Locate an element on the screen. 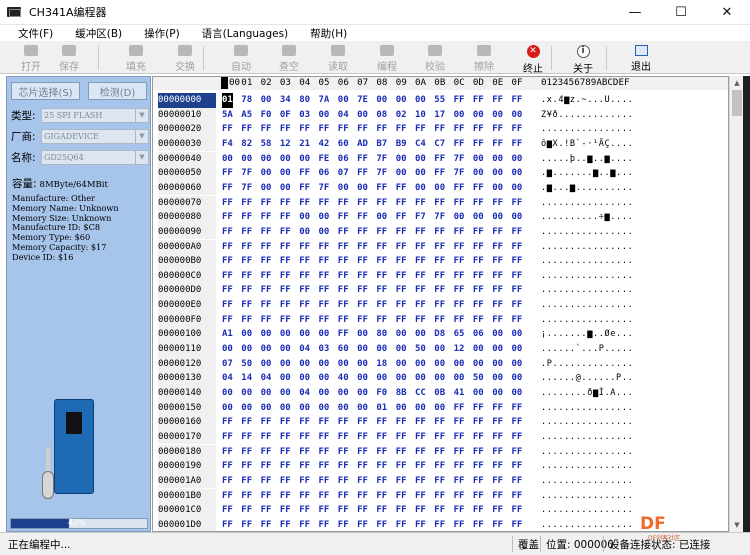 The height and width of the screenshot is (555, 750). toolbar-button-exit: 退出 is located at coordinates (641, 58).